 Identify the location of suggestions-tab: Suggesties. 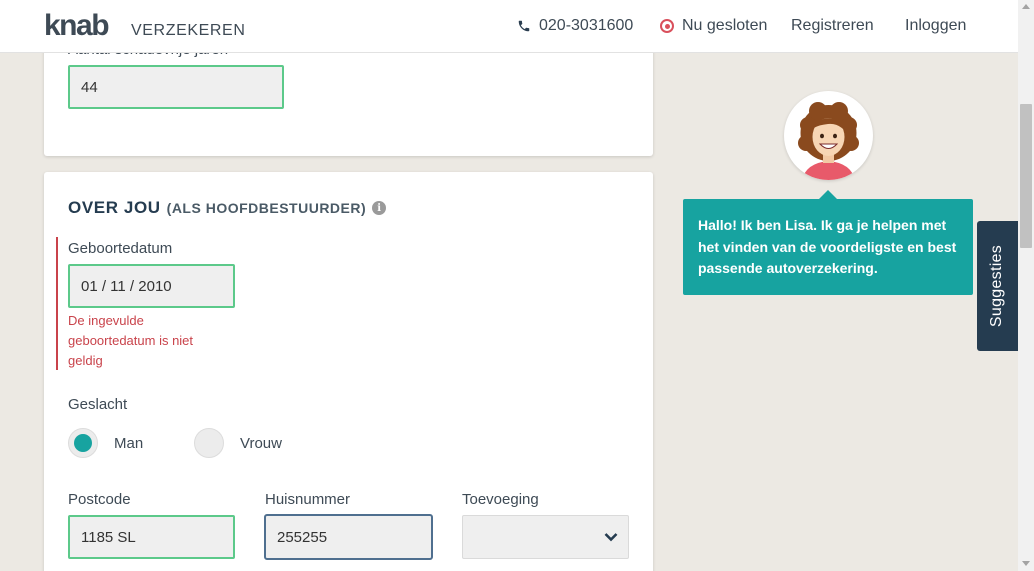
(997, 286).